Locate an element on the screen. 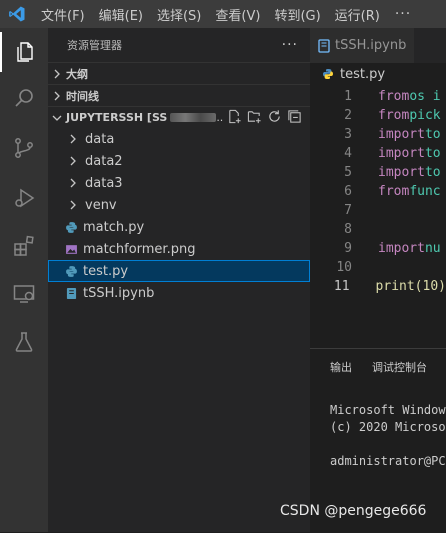 Image resolution: width=446 pixels, height=533 pixels. redacted-path is located at coordinates (193, 117).